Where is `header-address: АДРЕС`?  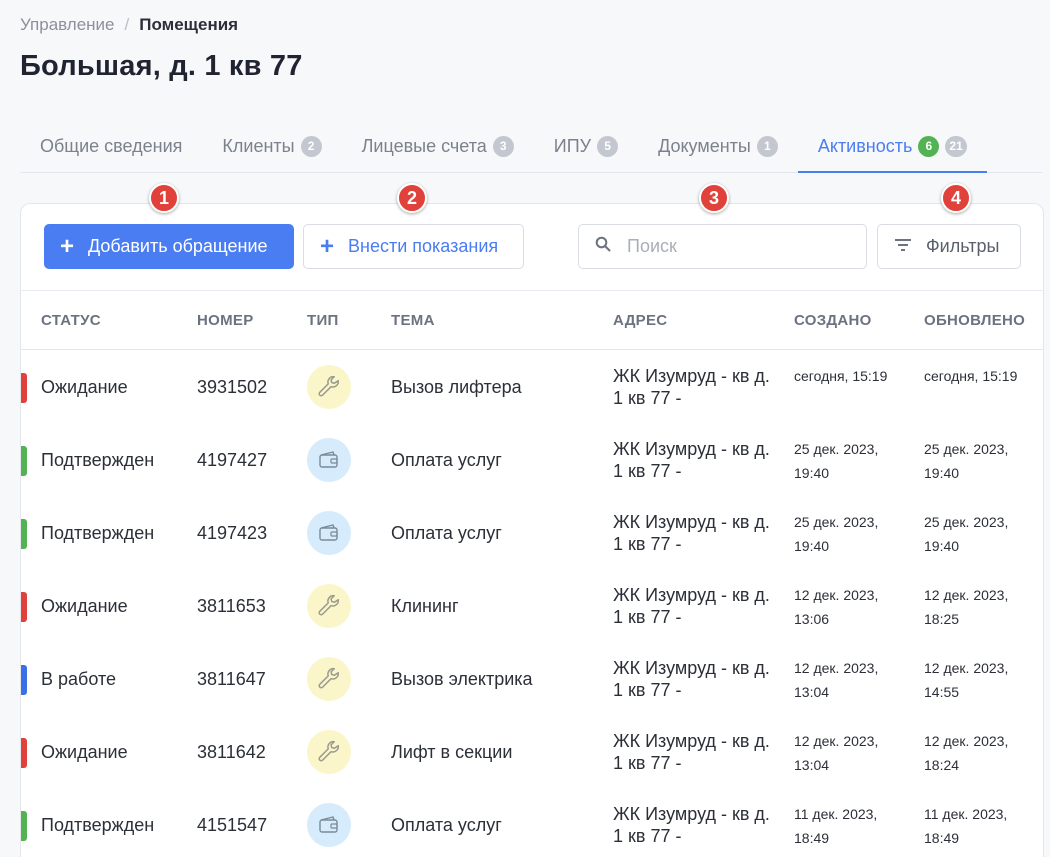 header-address: АДРЕС is located at coordinates (640, 320).